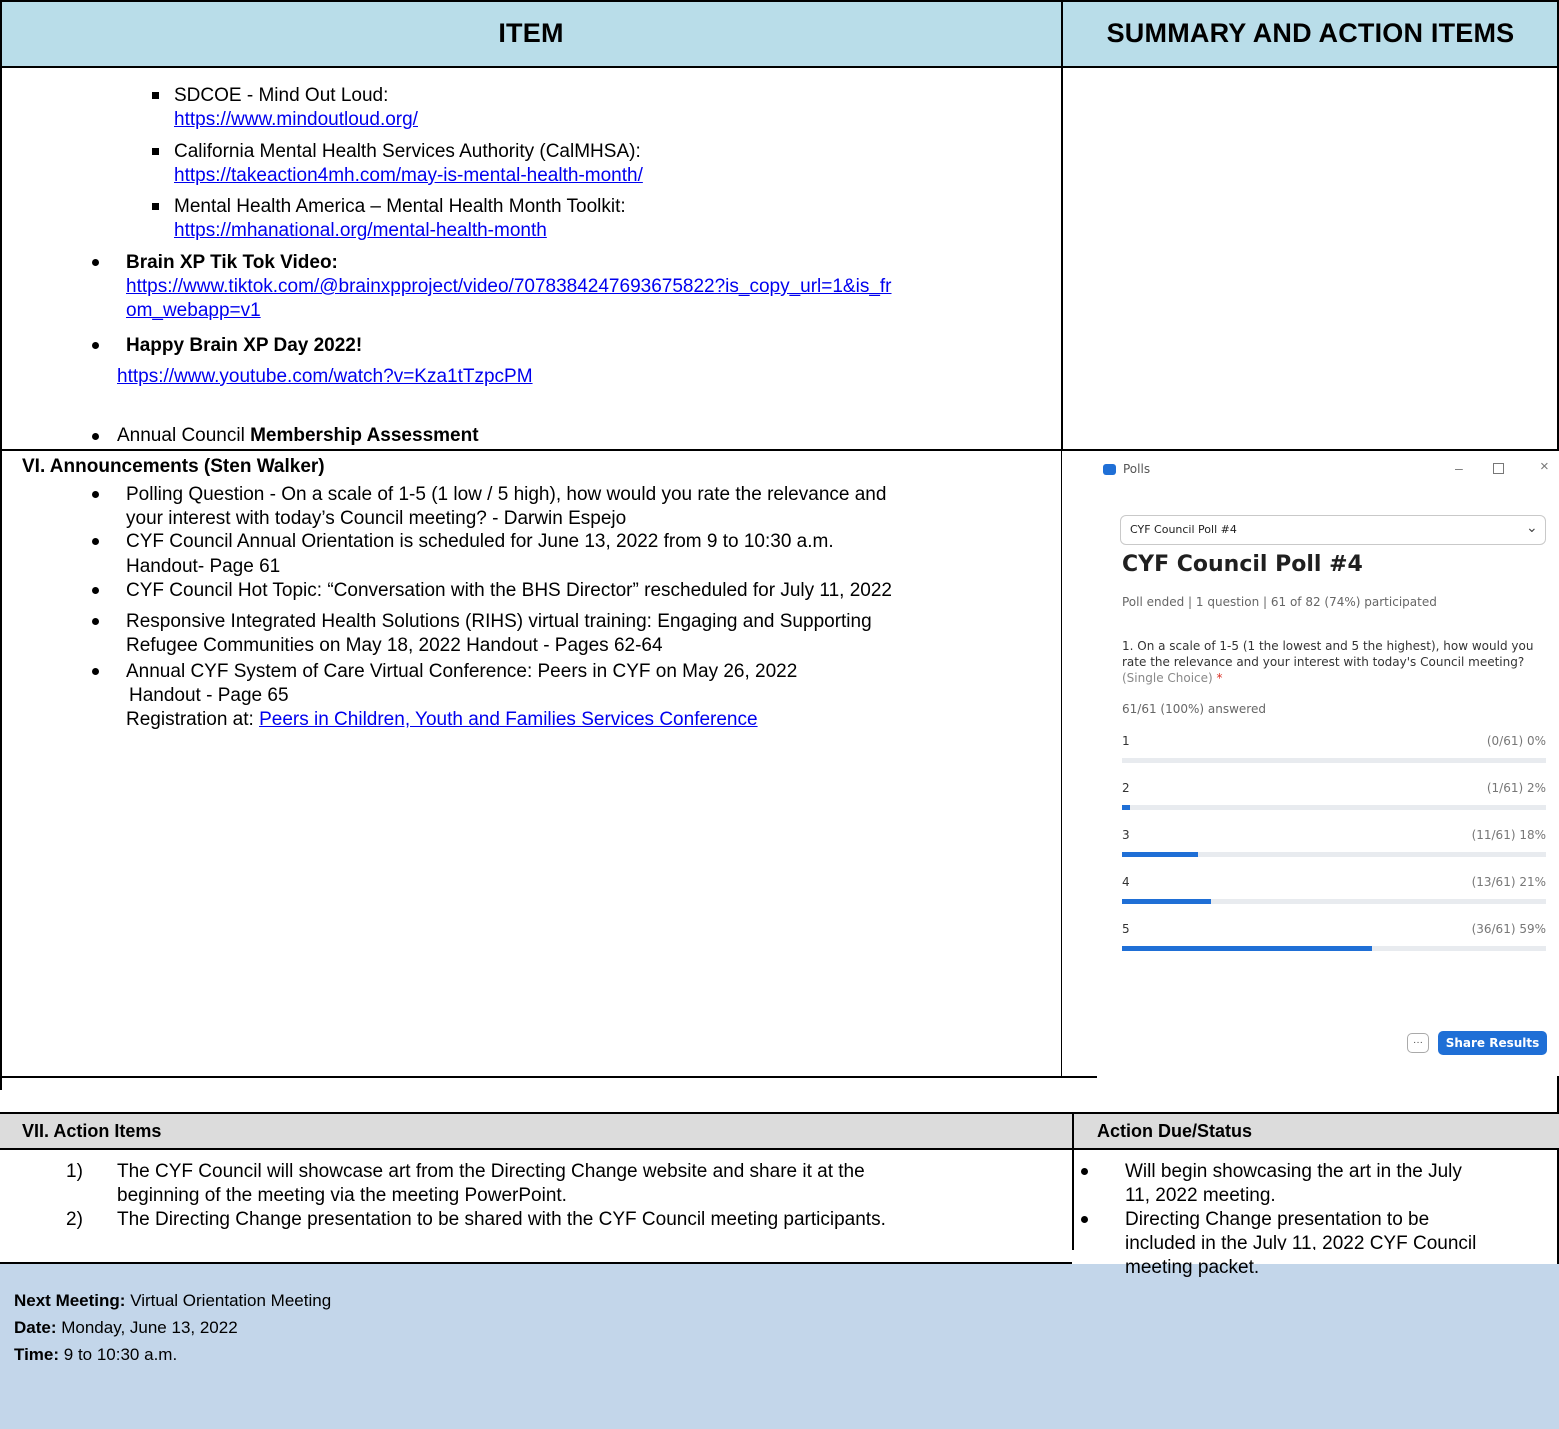 The width and height of the screenshot is (1559, 1429). What do you see at coordinates (1418, 1043) in the screenshot?
I see `more-options-button: ···` at bounding box center [1418, 1043].